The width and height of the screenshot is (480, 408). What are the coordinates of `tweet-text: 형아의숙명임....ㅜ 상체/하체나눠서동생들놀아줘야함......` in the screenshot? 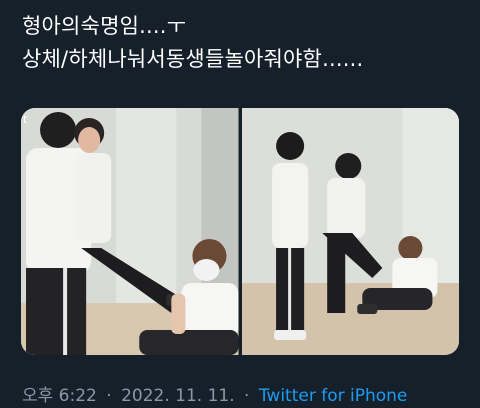 It's located at (242, 43).